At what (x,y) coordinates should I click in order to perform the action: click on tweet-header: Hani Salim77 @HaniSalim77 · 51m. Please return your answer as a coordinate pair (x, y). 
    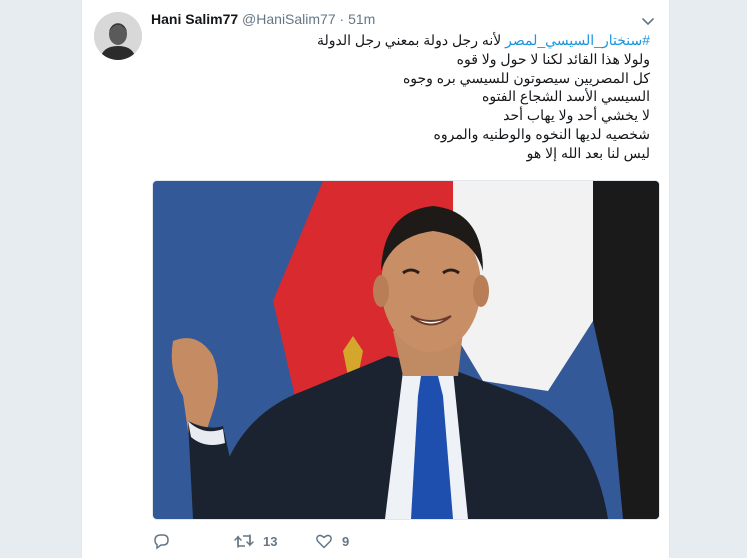
    Looking at the image, I should click on (263, 19).